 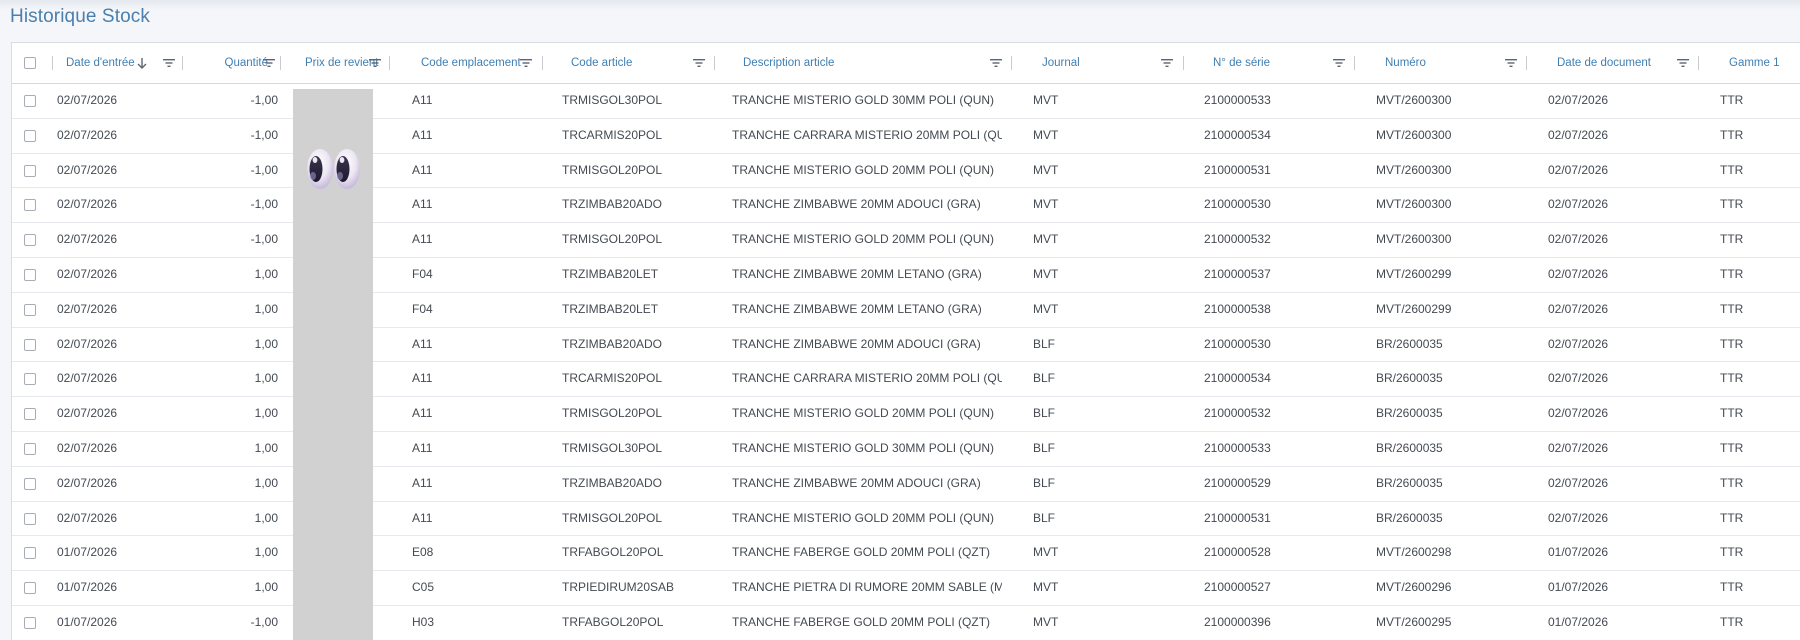 I want to click on column-header-label: Description article, so click(x=789, y=63).